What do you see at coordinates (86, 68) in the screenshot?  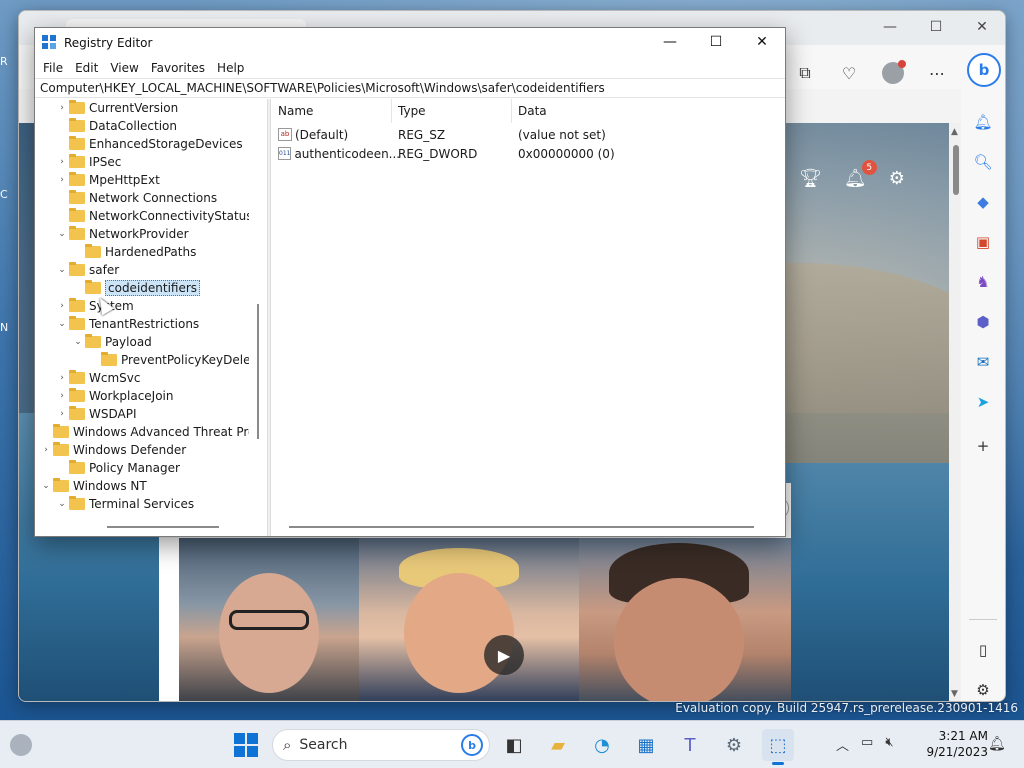 I see `menu-edit: Edit` at bounding box center [86, 68].